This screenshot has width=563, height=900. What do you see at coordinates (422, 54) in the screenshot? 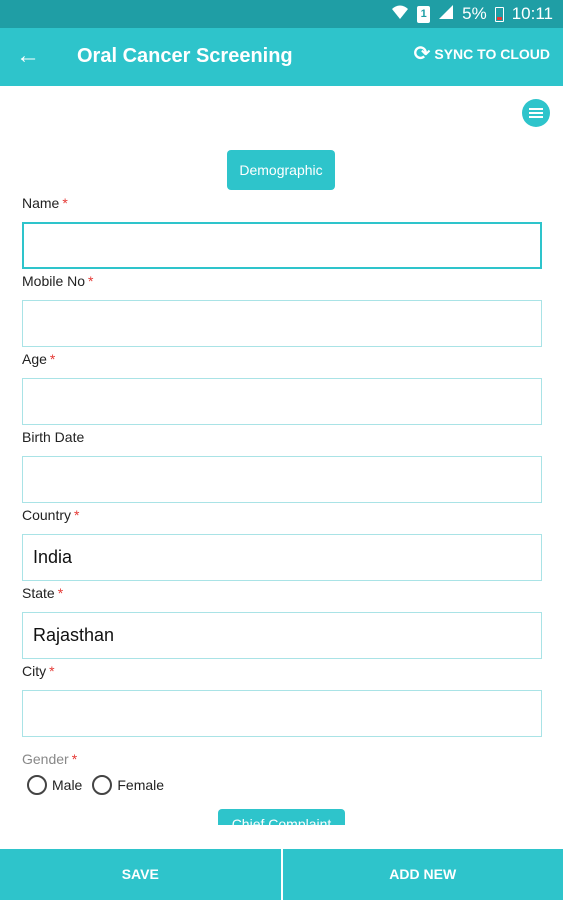
I see `sync-icon: ⟳` at bounding box center [422, 54].